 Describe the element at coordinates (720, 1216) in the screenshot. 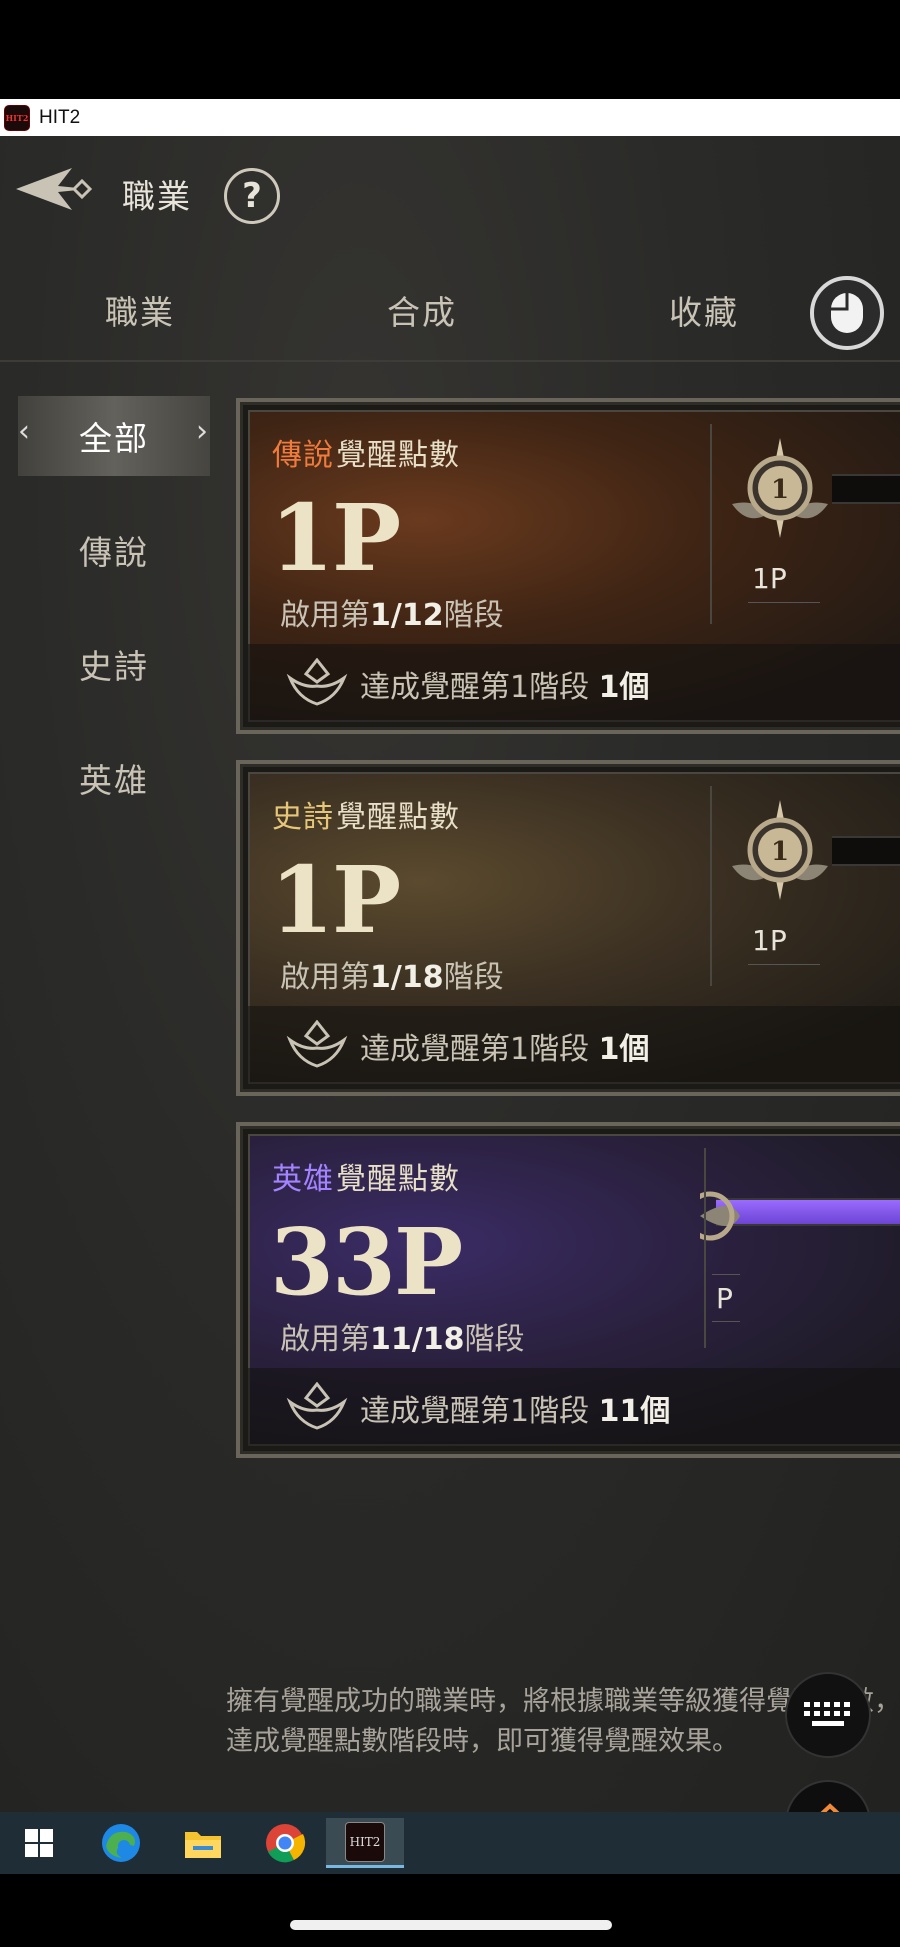

I see `medal-left-partial-icon` at that location.